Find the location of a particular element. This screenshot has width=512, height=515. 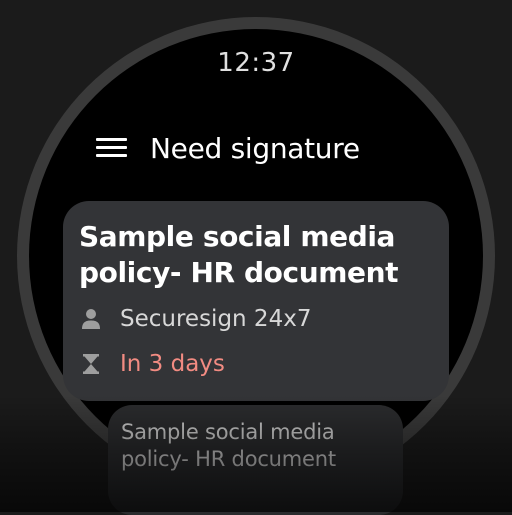

page-title: Need signature is located at coordinates (255, 148).